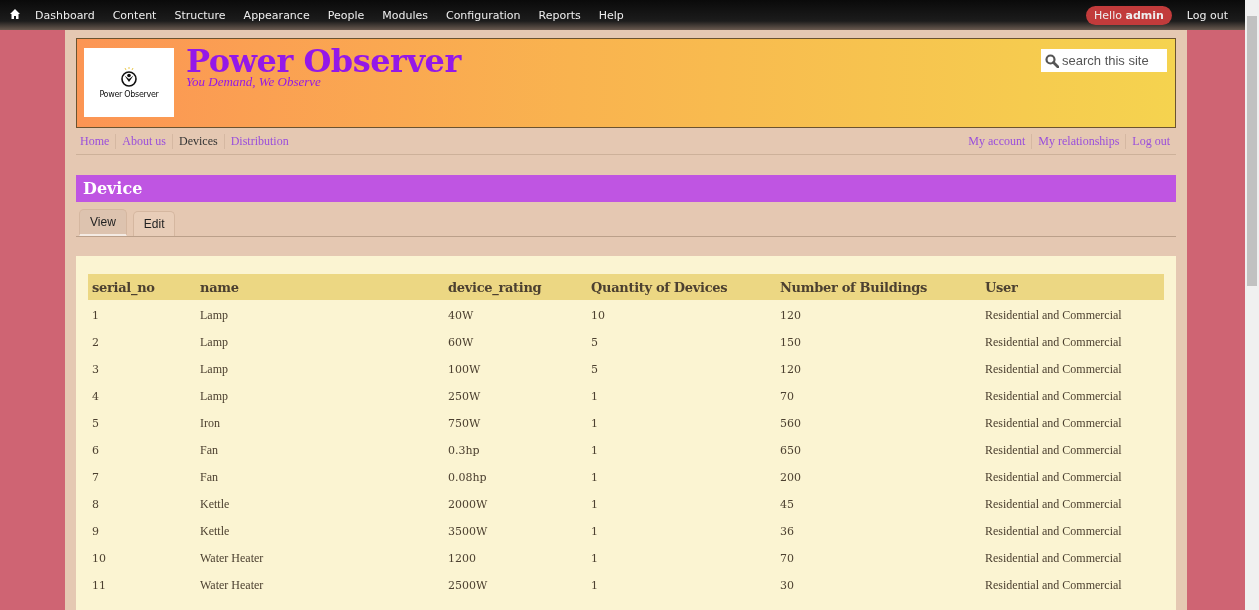 This screenshot has height=610, width=1259. What do you see at coordinates (95, 504) in the screenshot?
I see `table-cell: 8` at bounding box center [95, 504].